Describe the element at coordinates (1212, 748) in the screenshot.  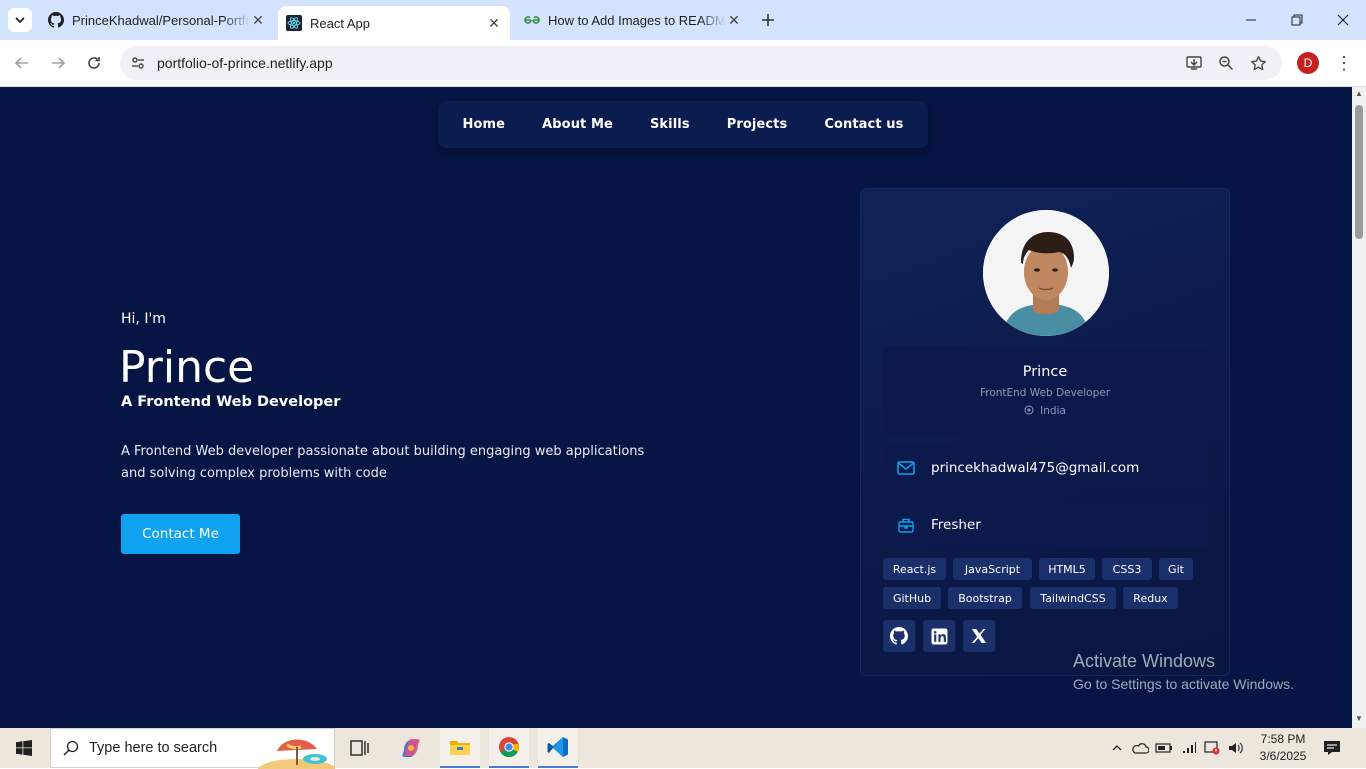
I see `defender-icon` at that location.